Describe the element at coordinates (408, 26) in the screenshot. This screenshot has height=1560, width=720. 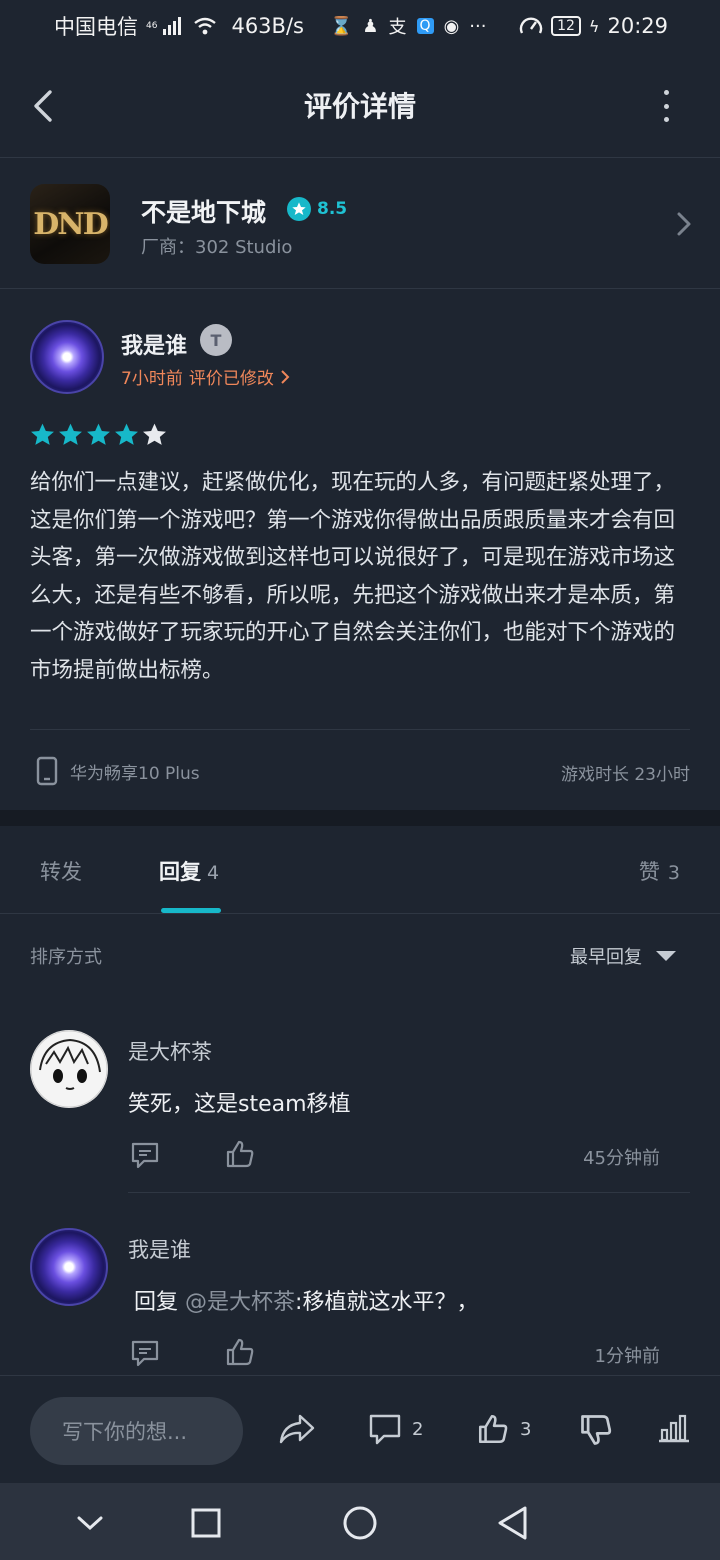
I see `notification-icons: ⌛ ♟ 支 Q ◉ ···` at that location.